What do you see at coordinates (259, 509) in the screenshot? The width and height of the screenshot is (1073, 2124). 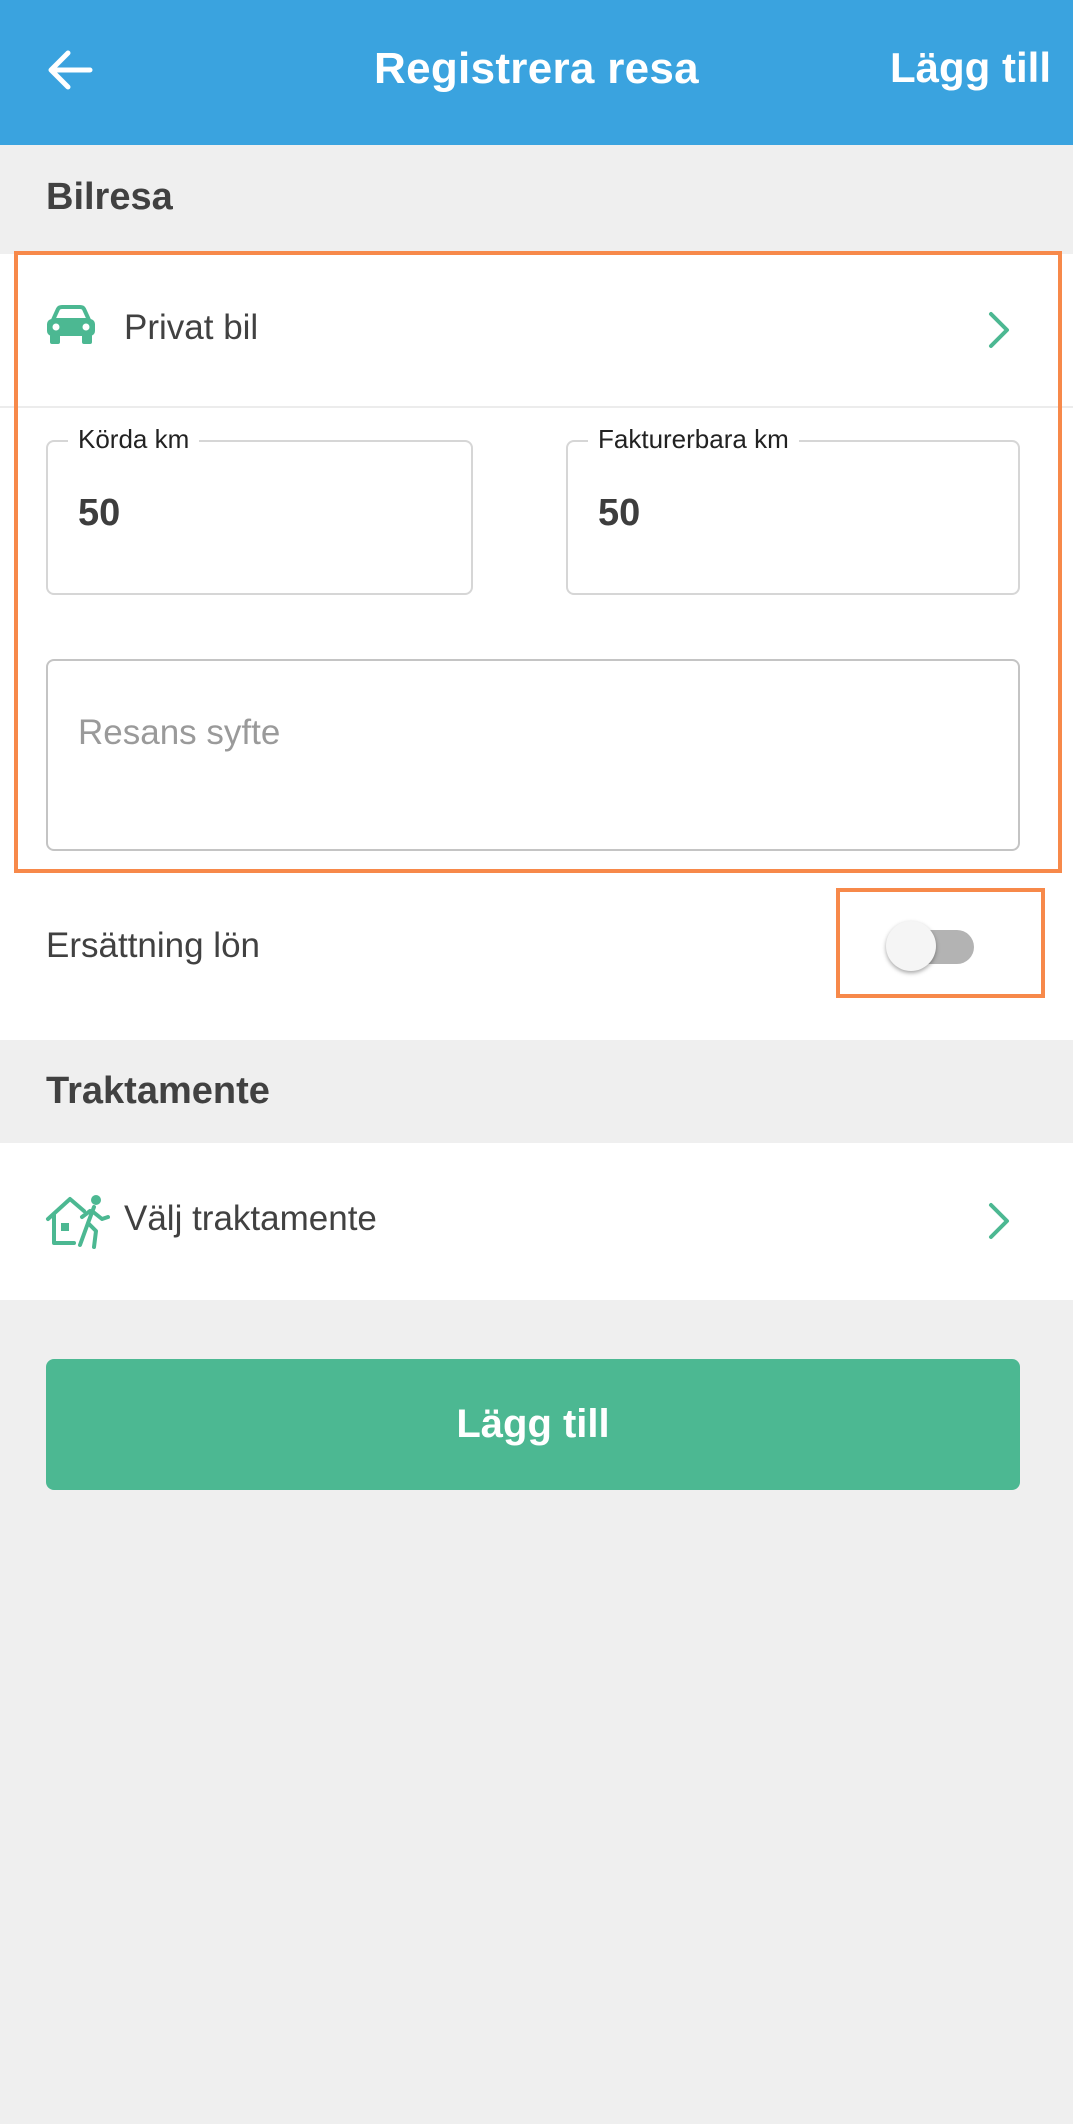 I see `driven-km-field: Körda km 50` at bounding box center [259, 509].